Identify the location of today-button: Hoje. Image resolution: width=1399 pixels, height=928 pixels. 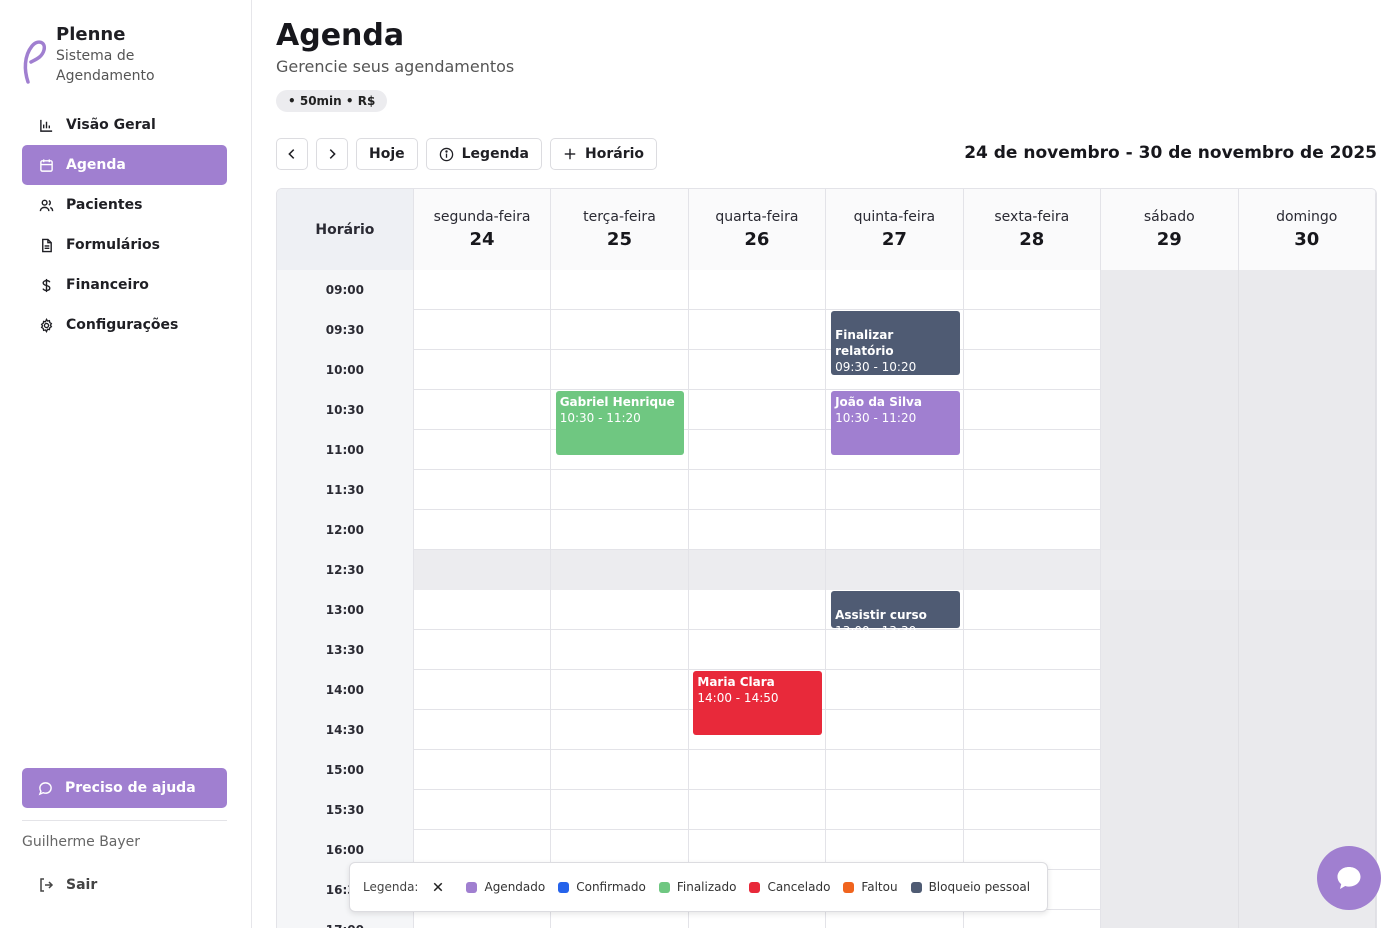
(387, 154).